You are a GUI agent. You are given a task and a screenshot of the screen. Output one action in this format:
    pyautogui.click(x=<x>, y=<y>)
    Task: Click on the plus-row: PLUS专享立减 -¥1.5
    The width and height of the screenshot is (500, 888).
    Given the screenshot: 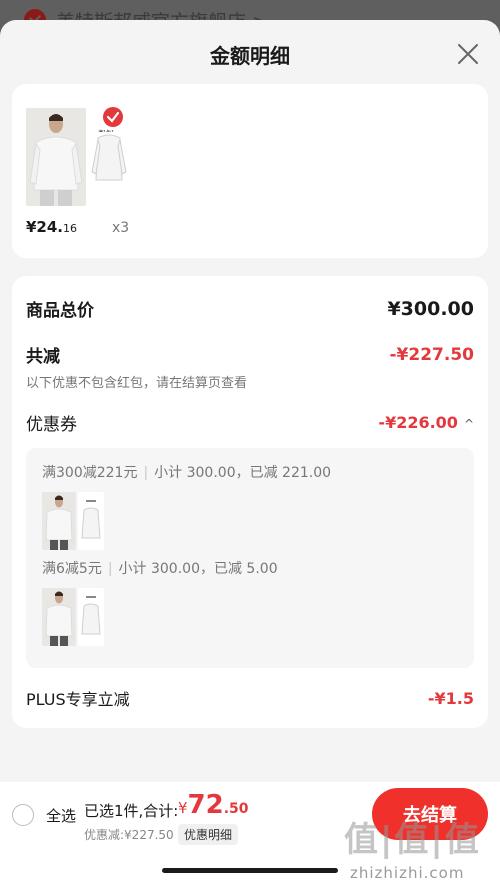 What is the action you would take?
    pyautogui.click(x=250, y=698)
    